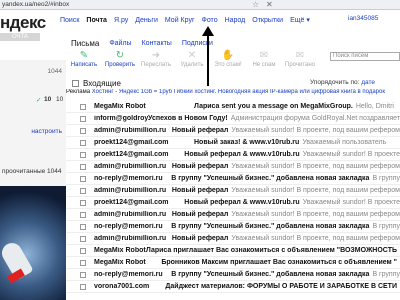 Image resolution: width=400 pixels, height=300 pixels. I want to click on mail-search-input: Поиск писем, so click(365, 56).